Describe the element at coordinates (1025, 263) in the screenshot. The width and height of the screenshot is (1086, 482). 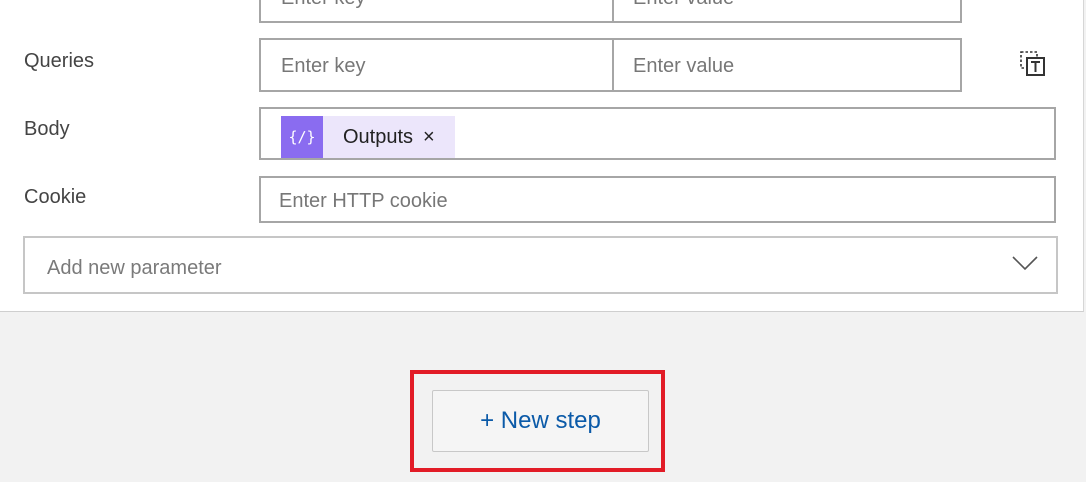
I see `chevron-down-icon` at that location.